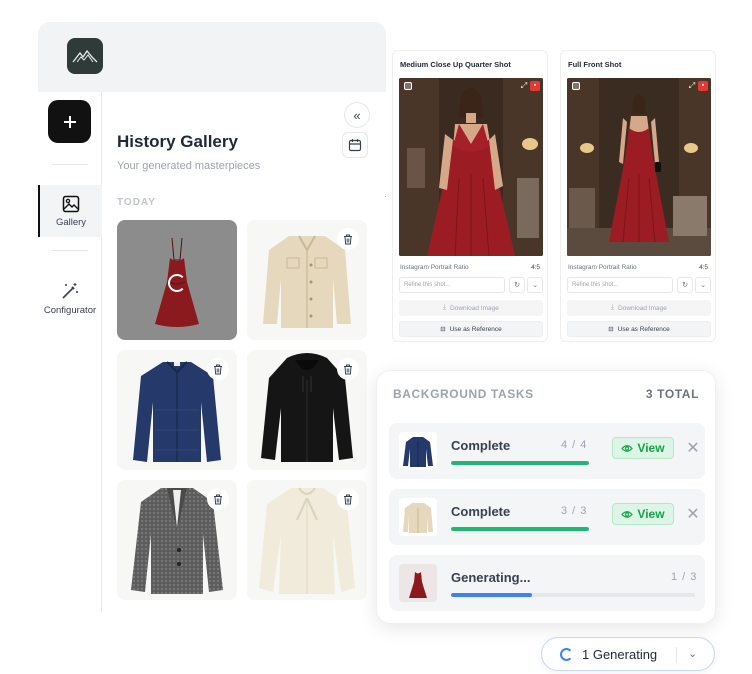 This screenshot has height=674, width=752. Describe the element at coordinates (418, 585) in the screenshot. I see `red-gown-thumb` at that location.